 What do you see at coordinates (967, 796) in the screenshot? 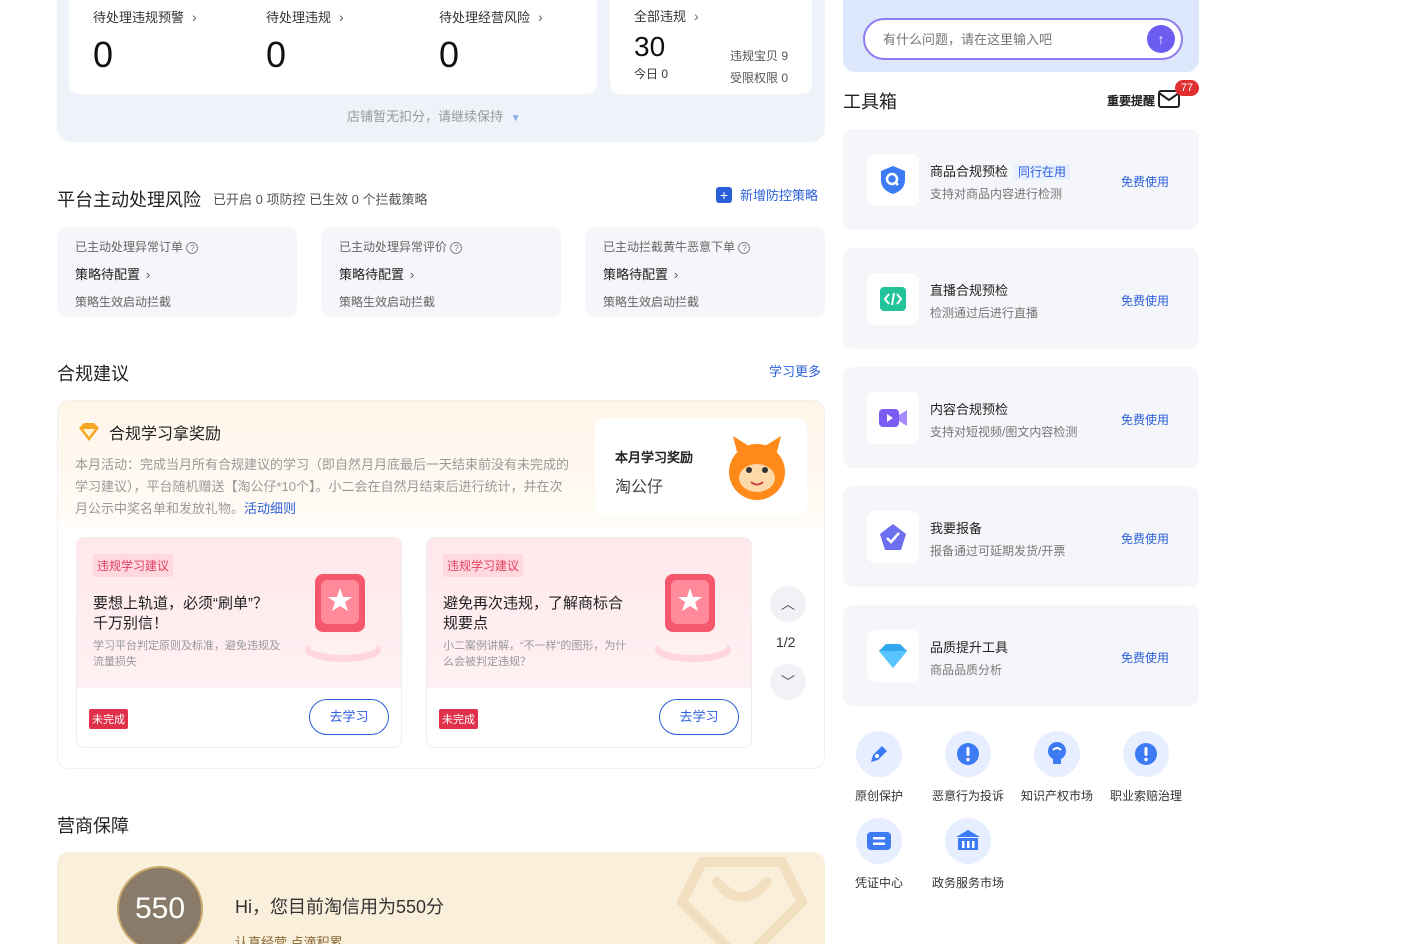
I see `mini-tool-label: 恶意行为投诉` at bounding box center [967, 796].